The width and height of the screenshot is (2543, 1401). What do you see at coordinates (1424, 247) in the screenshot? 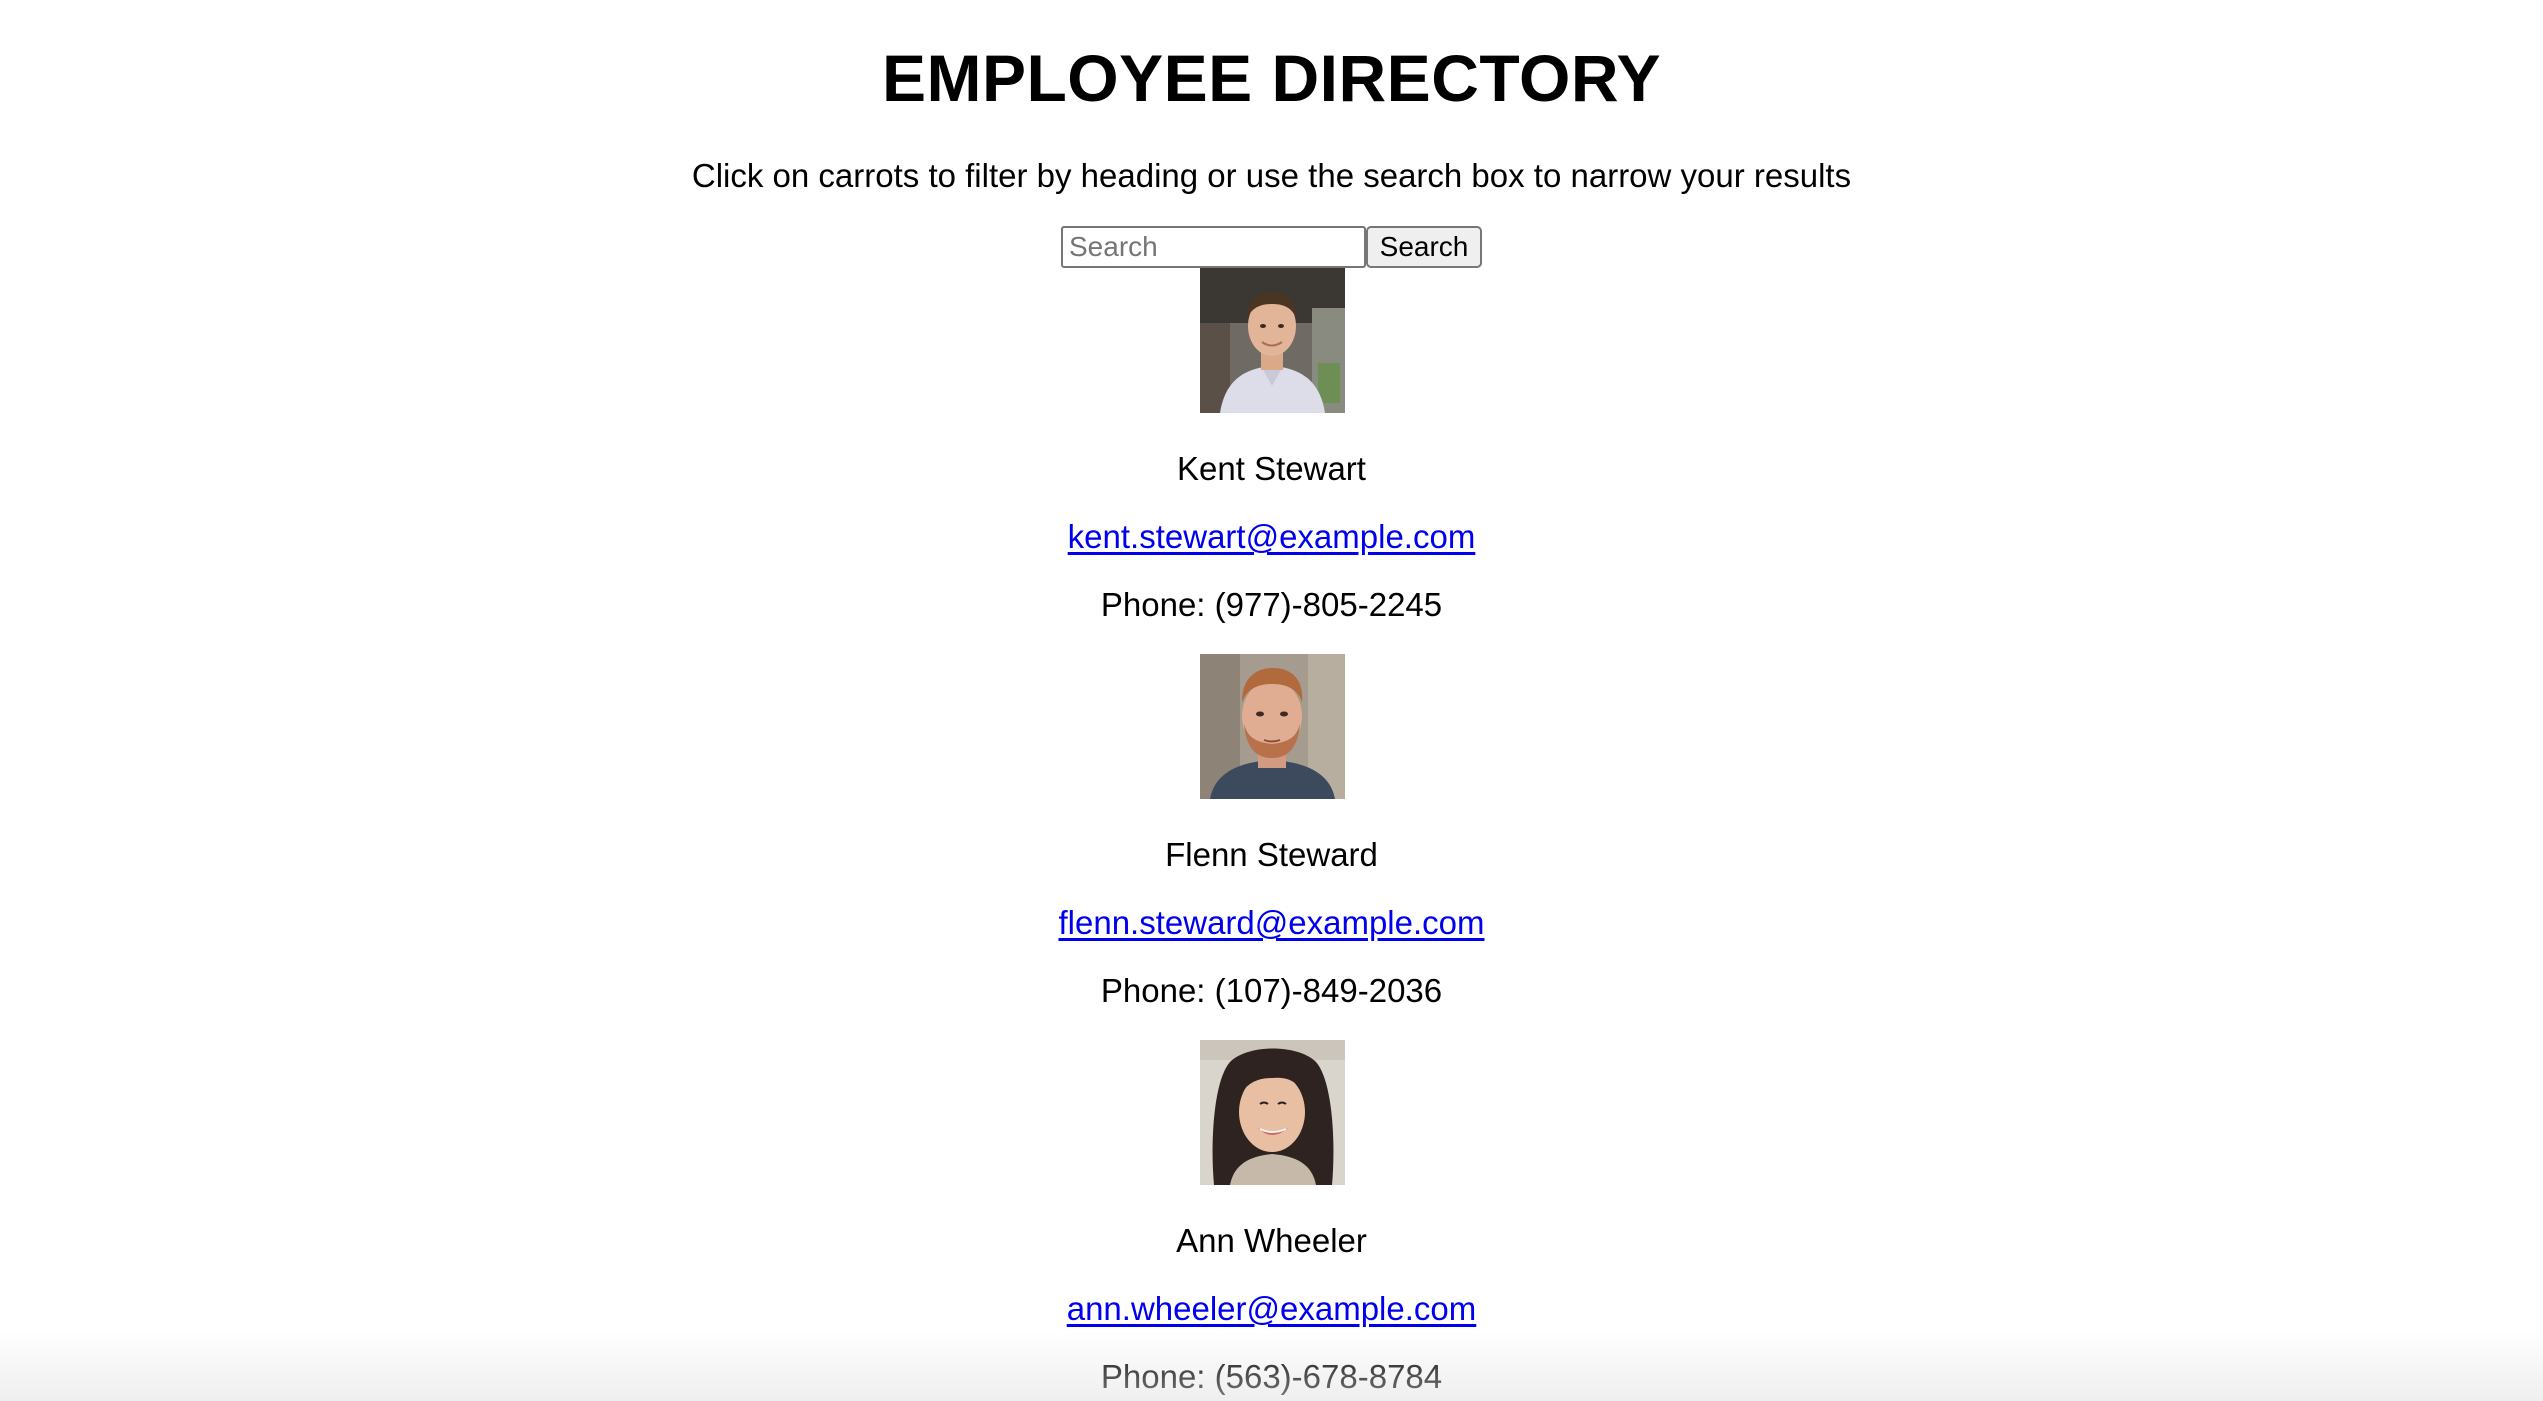
I see `search-button: Search` at bounding box center [1424, 247].